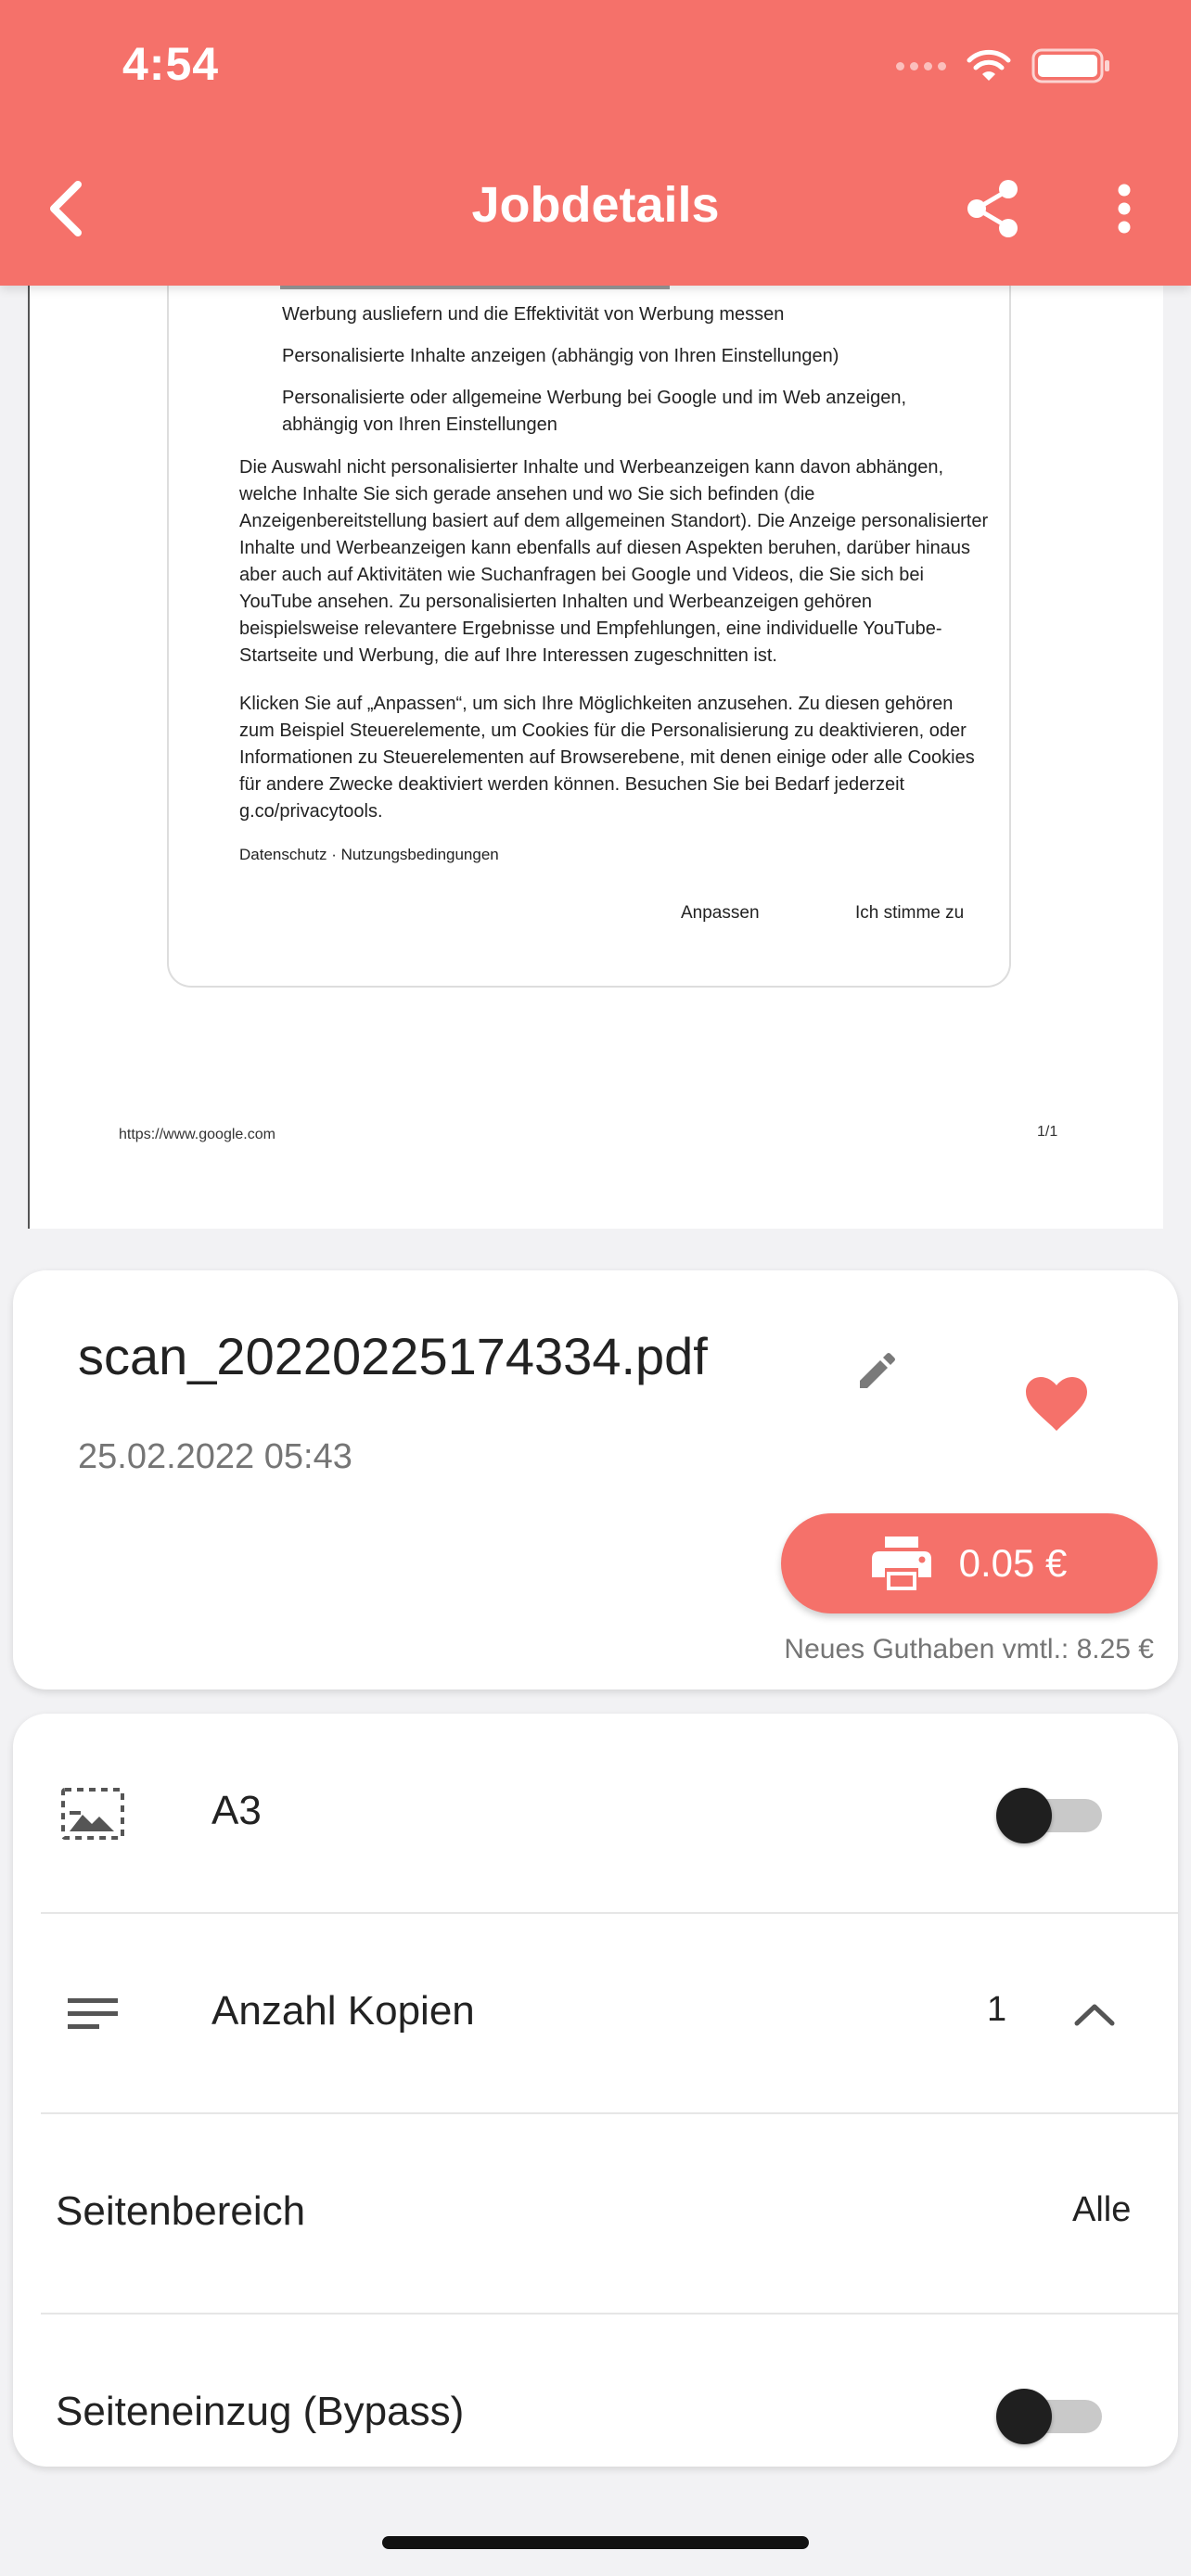 The width and height of the screenshot is (1191, 2576). What do you see at coordinates (595, 2214) in the screenshot?
I see `page-range-row: Seitenbereich Alle` at bounding box center [595, 2214].